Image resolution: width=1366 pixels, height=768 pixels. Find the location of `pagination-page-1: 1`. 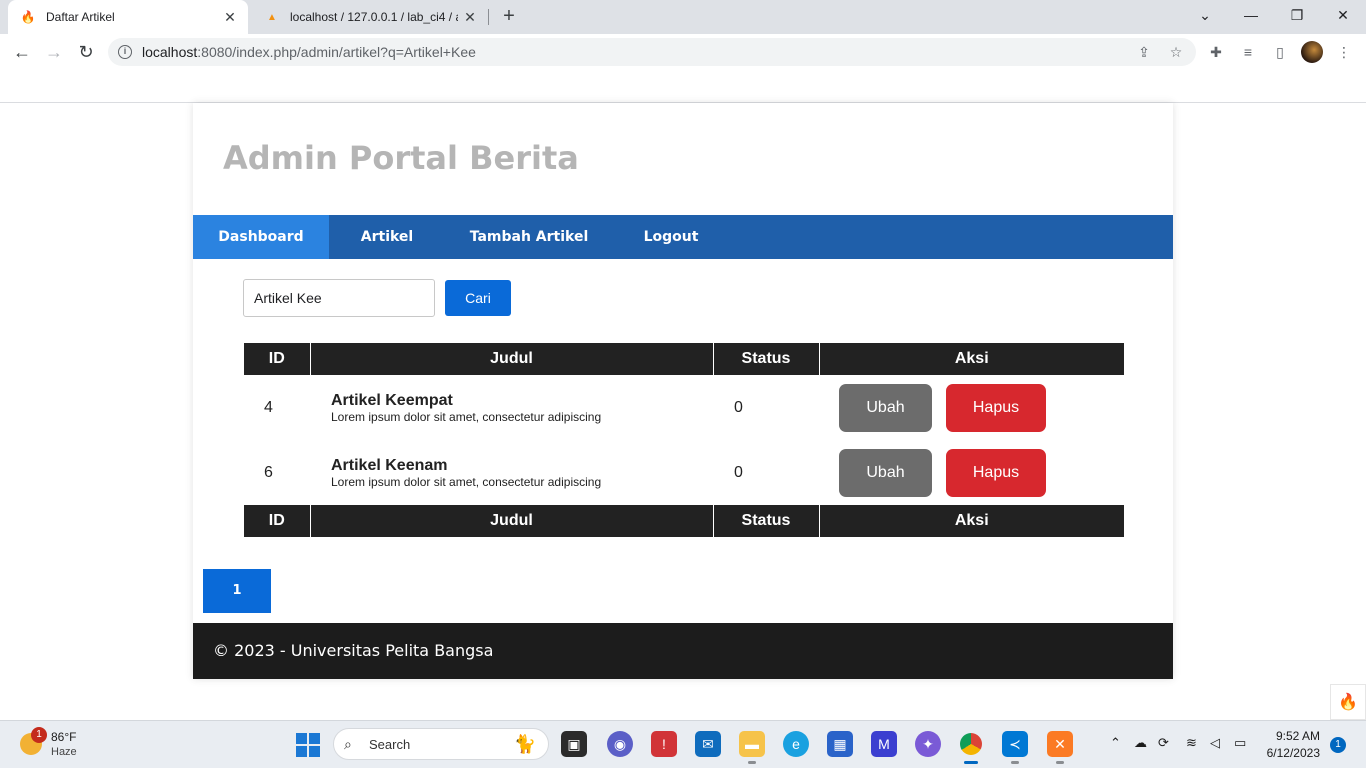

pagination-page-1: 1 is located at coordinates (237, 591).